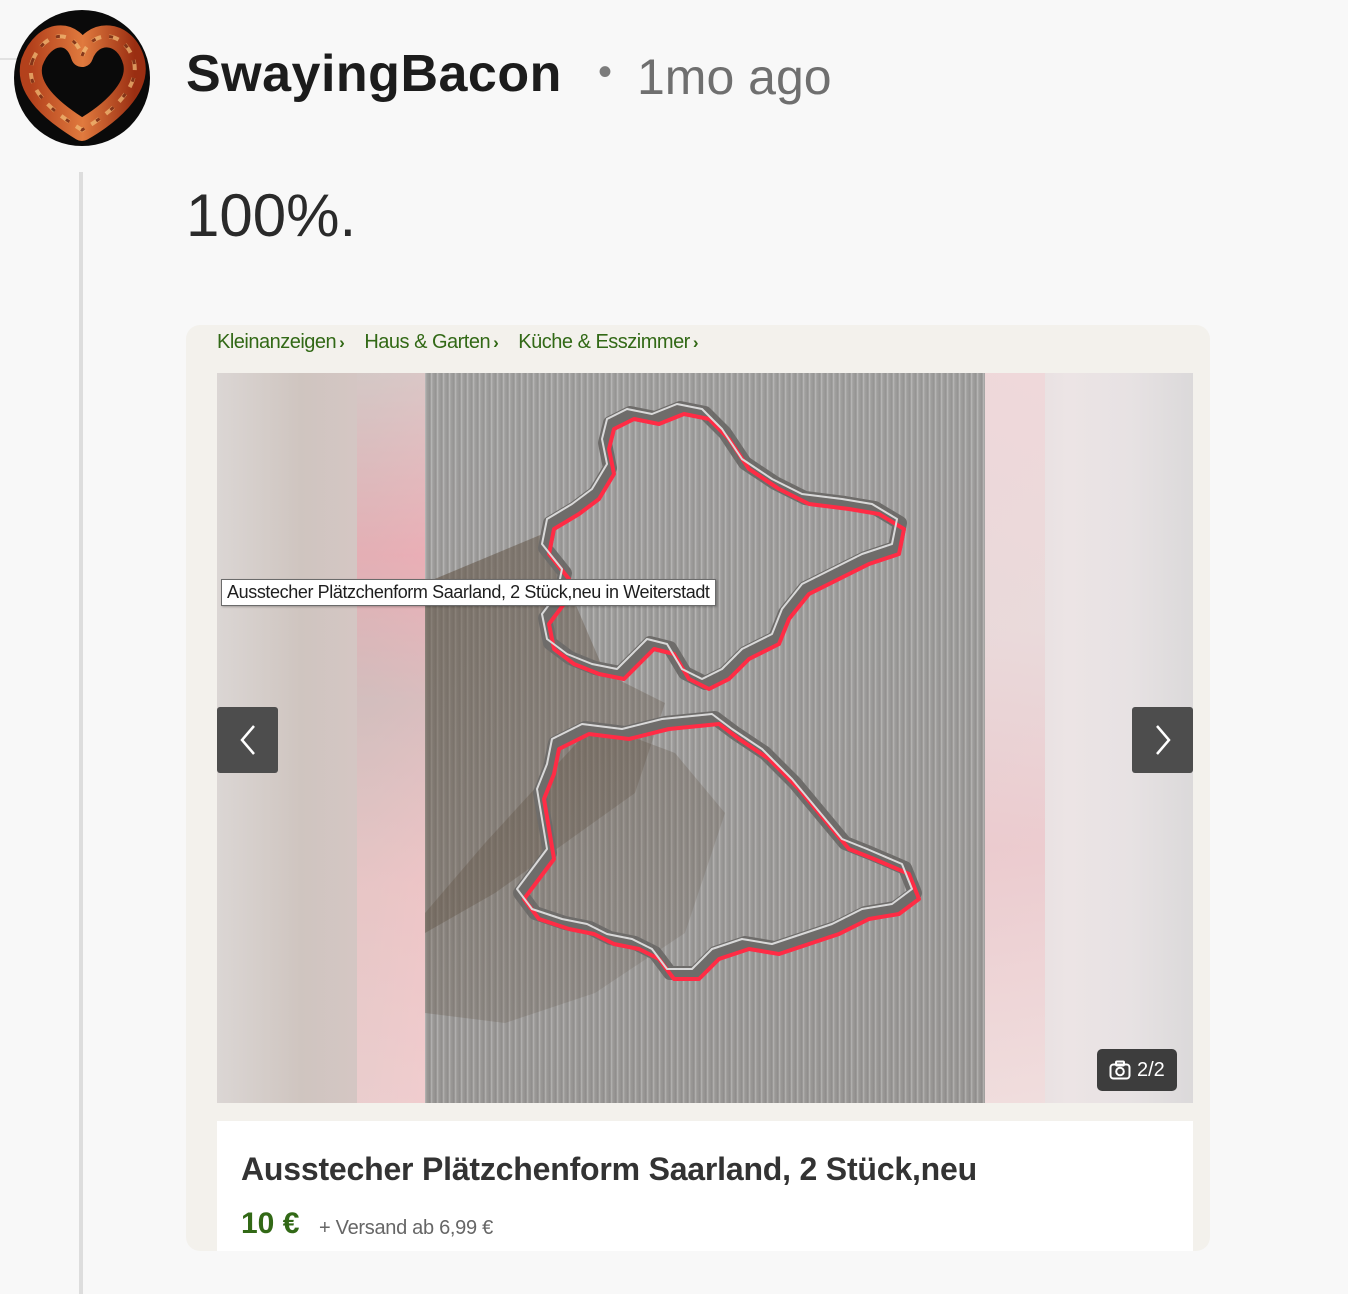 The image size is (1348, 1294). I want to click on chevron-right-icon, so click(1163, 740).